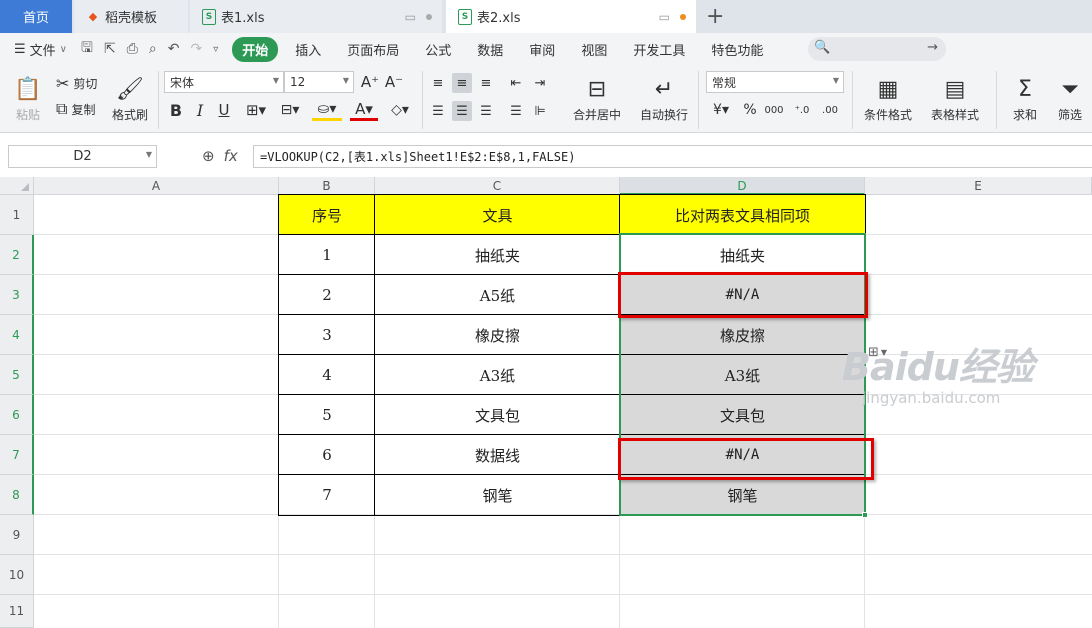  What do you see at coordinates (319, 82) in the screenshot?
I see `font-size-select: 12 ▼` at bounding box center [319, 82].